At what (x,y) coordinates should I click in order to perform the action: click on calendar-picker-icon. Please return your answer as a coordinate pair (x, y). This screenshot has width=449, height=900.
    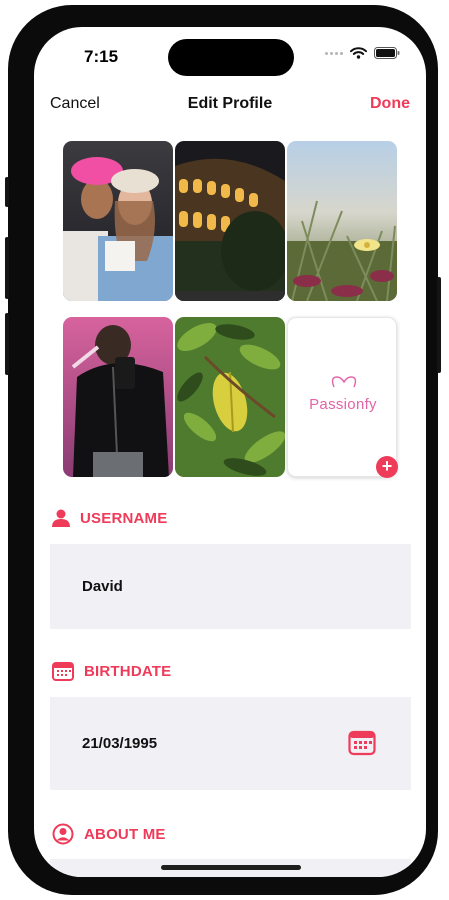
    Looking at the image, I should click on (362, 743).